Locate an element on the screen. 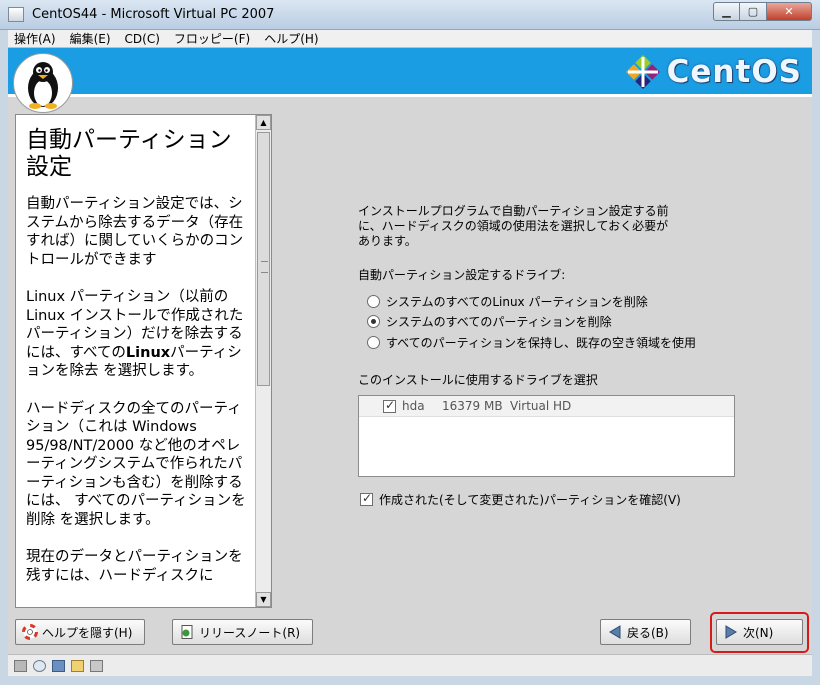 Image resolution: width=820 pixels, height=685 pixels. menu-action: 操作(A) is located at coordinates (35, 38).